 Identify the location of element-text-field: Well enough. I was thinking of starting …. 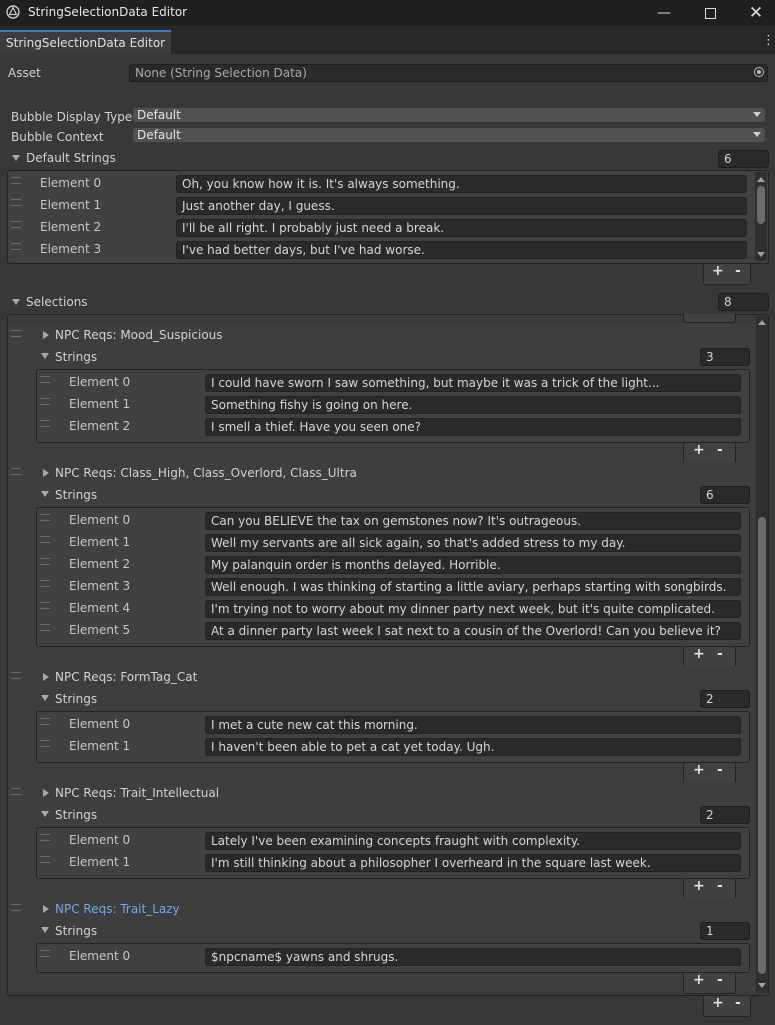
(473, 587).